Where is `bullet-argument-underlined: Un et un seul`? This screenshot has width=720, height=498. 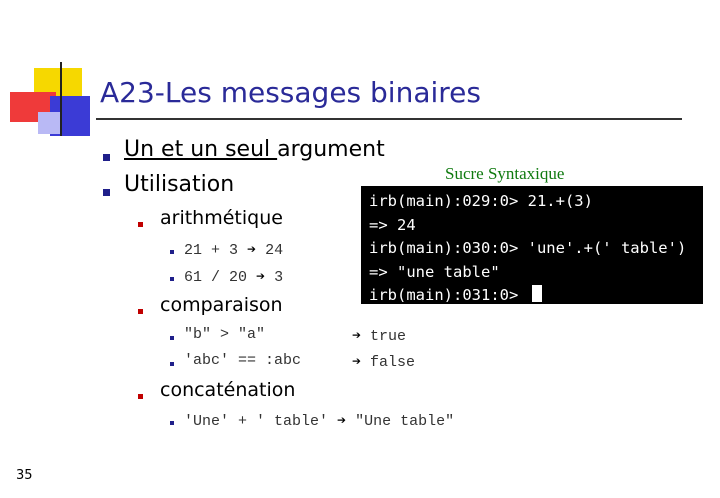 bullet-argument-underlined: Un et un seul is located at coordinates (201, 149).